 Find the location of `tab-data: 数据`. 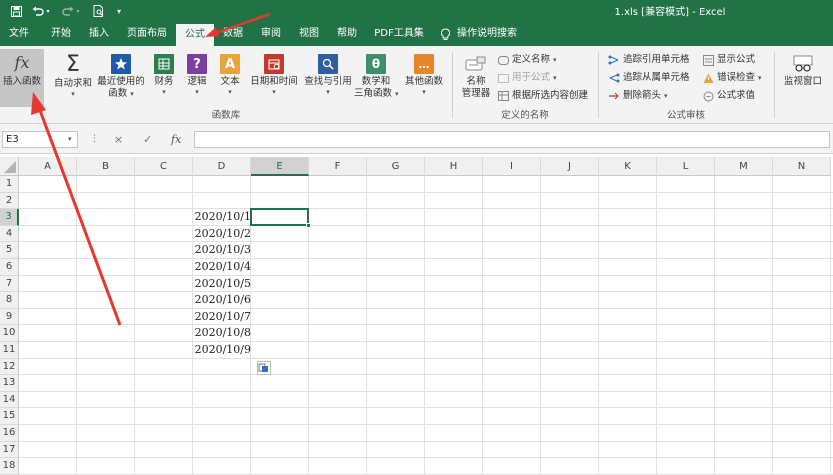

tab-data: 数据 is located at coordinates (233, 34).